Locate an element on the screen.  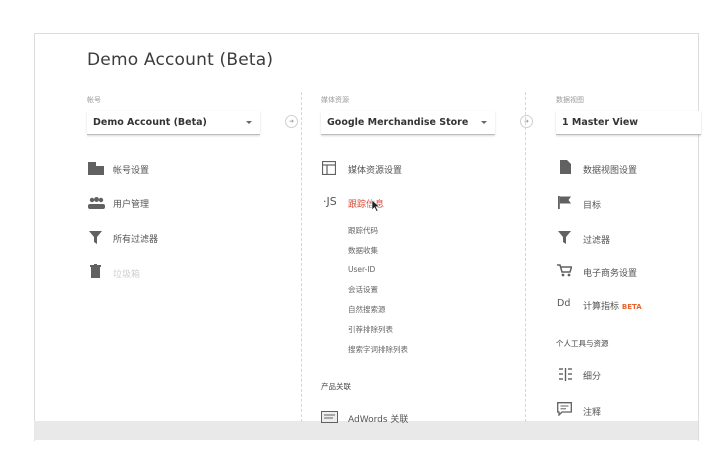
building-icon is located at coordinates (96, 168).